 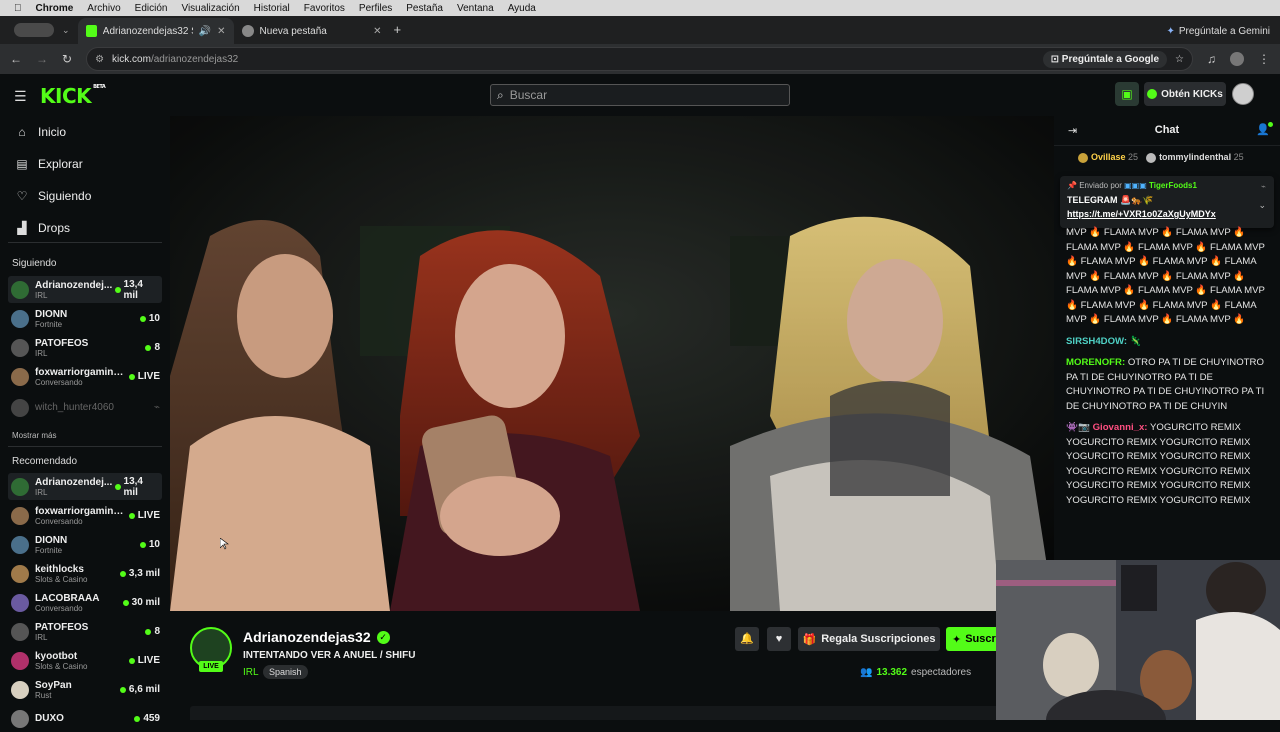 I want to click on follow-heart-button: ♥, so click(x=779, y=639).